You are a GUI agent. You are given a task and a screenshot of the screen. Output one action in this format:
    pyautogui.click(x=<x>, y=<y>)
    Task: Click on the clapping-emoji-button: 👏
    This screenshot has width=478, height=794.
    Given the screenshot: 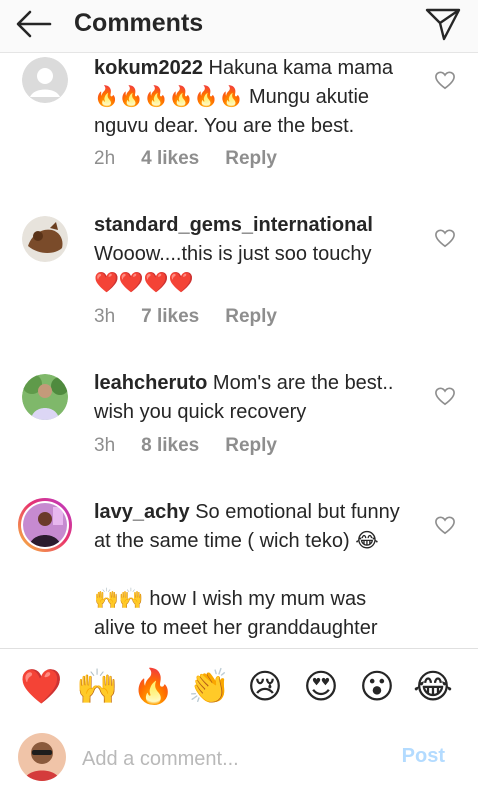 What is the action you would take?
    pyautogui.click(x=209, y=687)
    